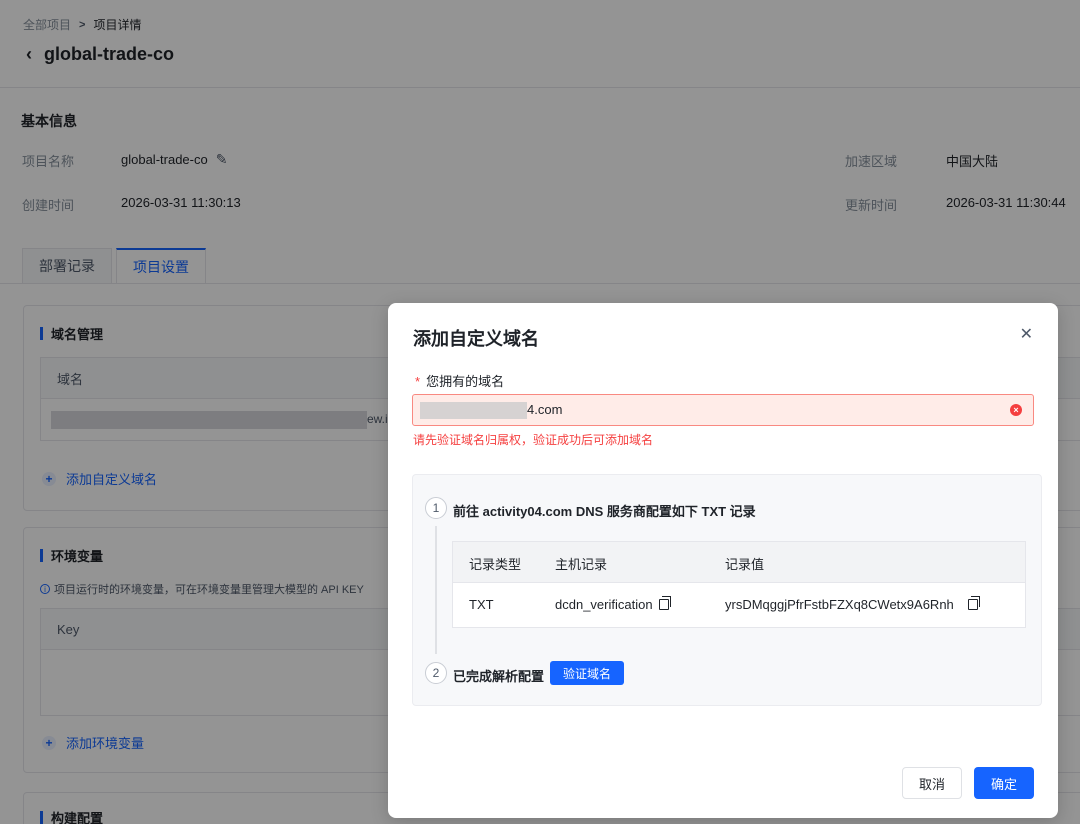 The height and width of the screenshot is (824, 1080). Describe the element at coordinates (581, 564) in the screenshot. I see `dns-host-header: 主机记录` at that location.